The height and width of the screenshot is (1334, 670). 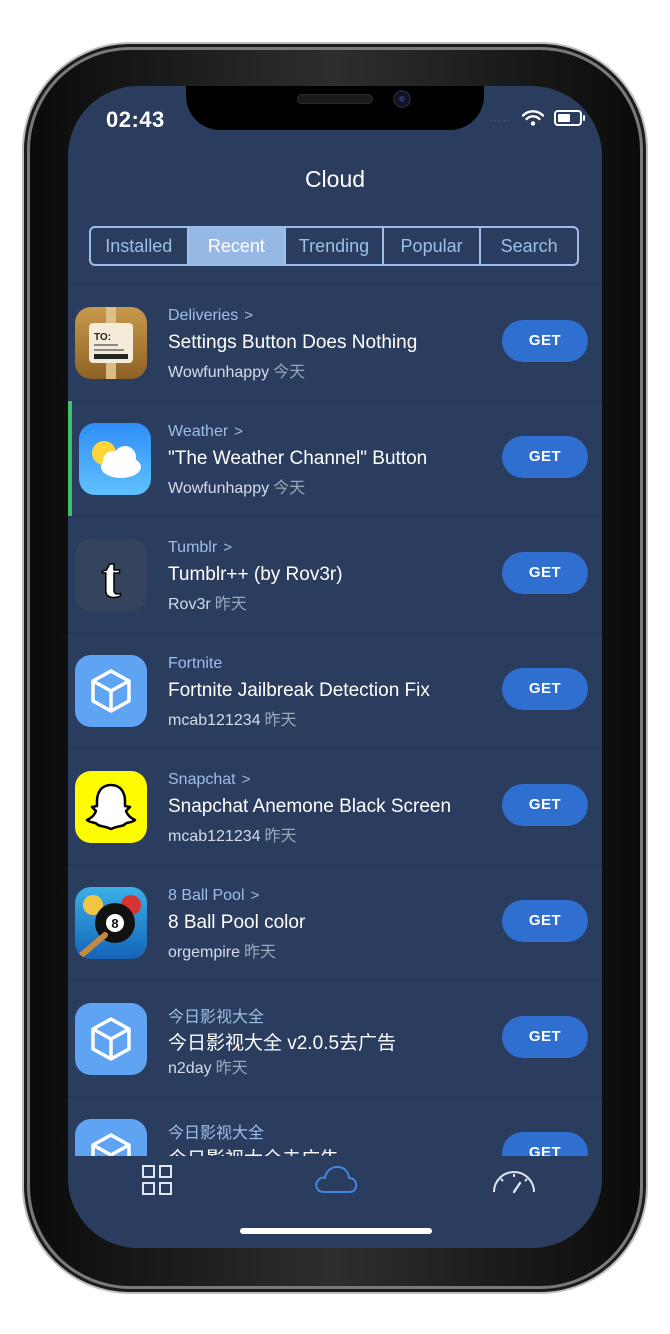 What do you see at coordinates (402, 99) in the screenshot?
I see `front-camera` at bounding box center [402, 99].